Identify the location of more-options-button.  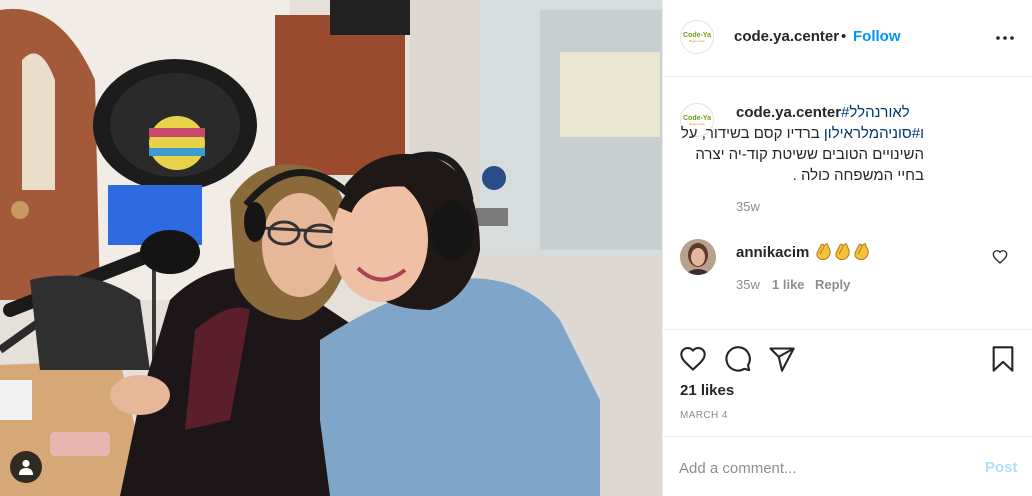
(1005, 38).